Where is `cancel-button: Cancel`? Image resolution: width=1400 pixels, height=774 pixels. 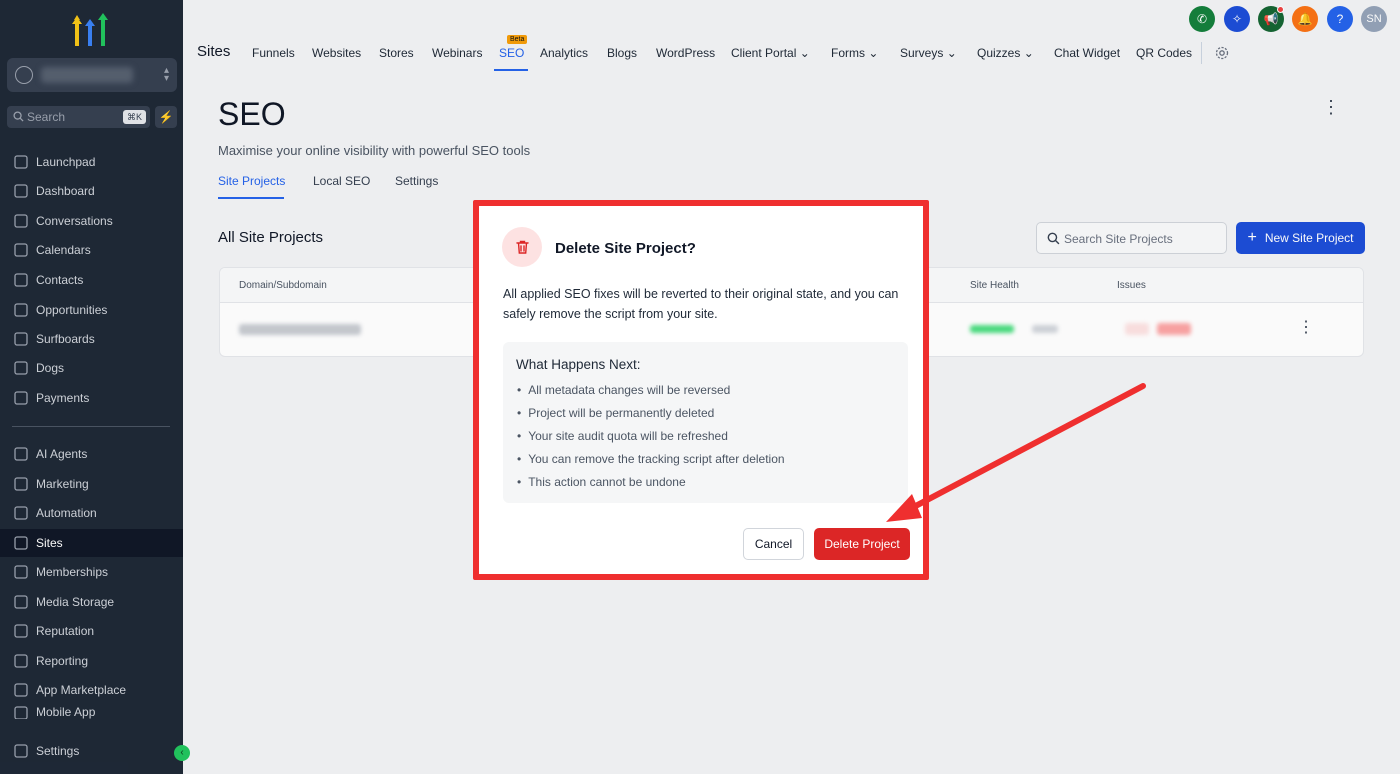
cancel-button: Cancel is located at coordinates (773, 544).